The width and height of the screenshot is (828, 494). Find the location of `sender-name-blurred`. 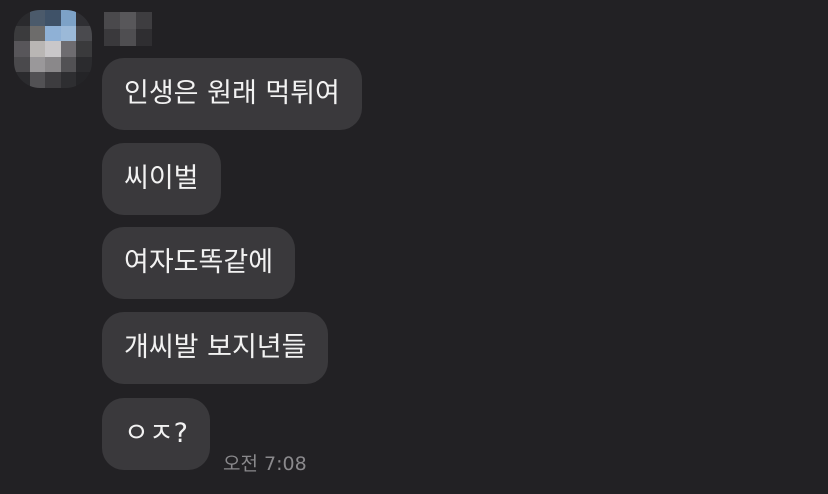

sender-name-blurred is located at coordinates (128, 29).